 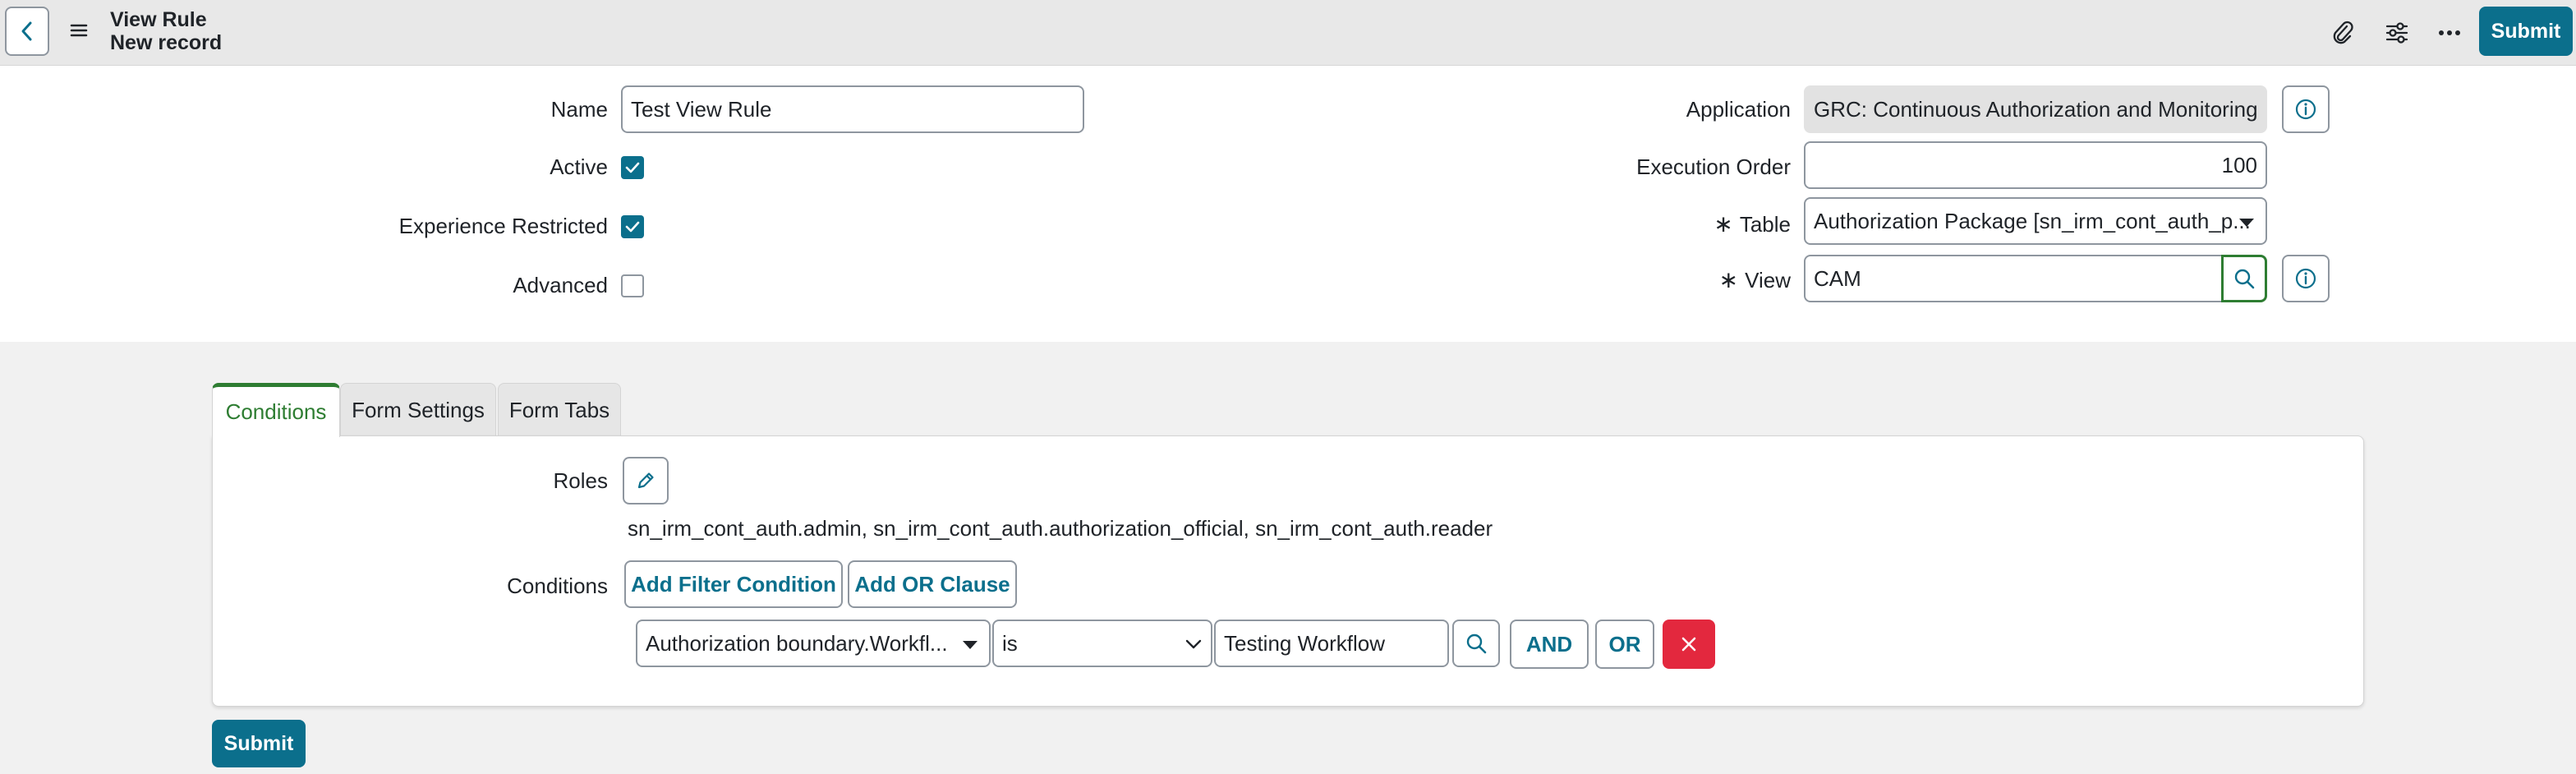 I want to click on back-icon, so click(x=26, y=31).